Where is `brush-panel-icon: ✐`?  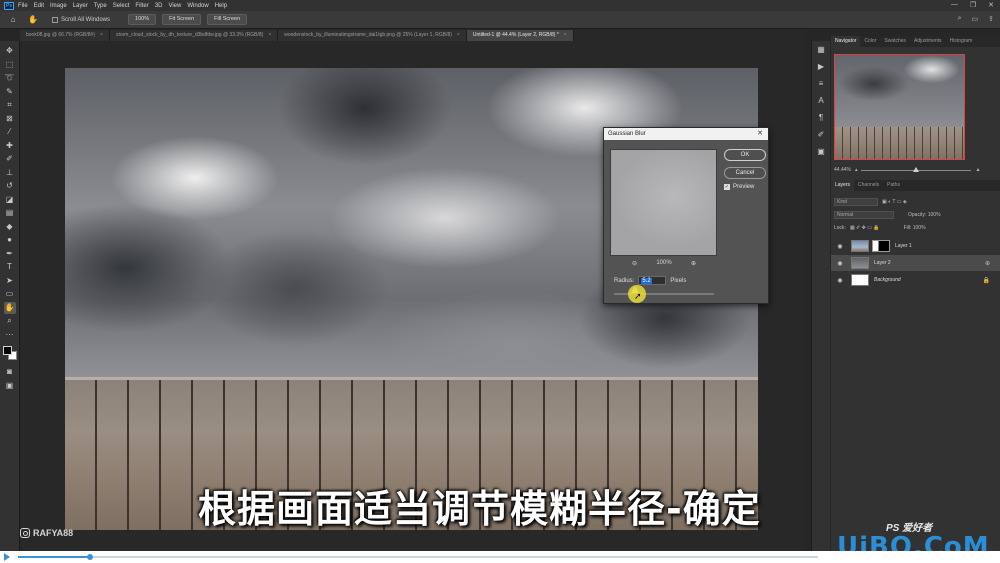 brush-panel-icon: ✐ is located at coordinates (821, 135).